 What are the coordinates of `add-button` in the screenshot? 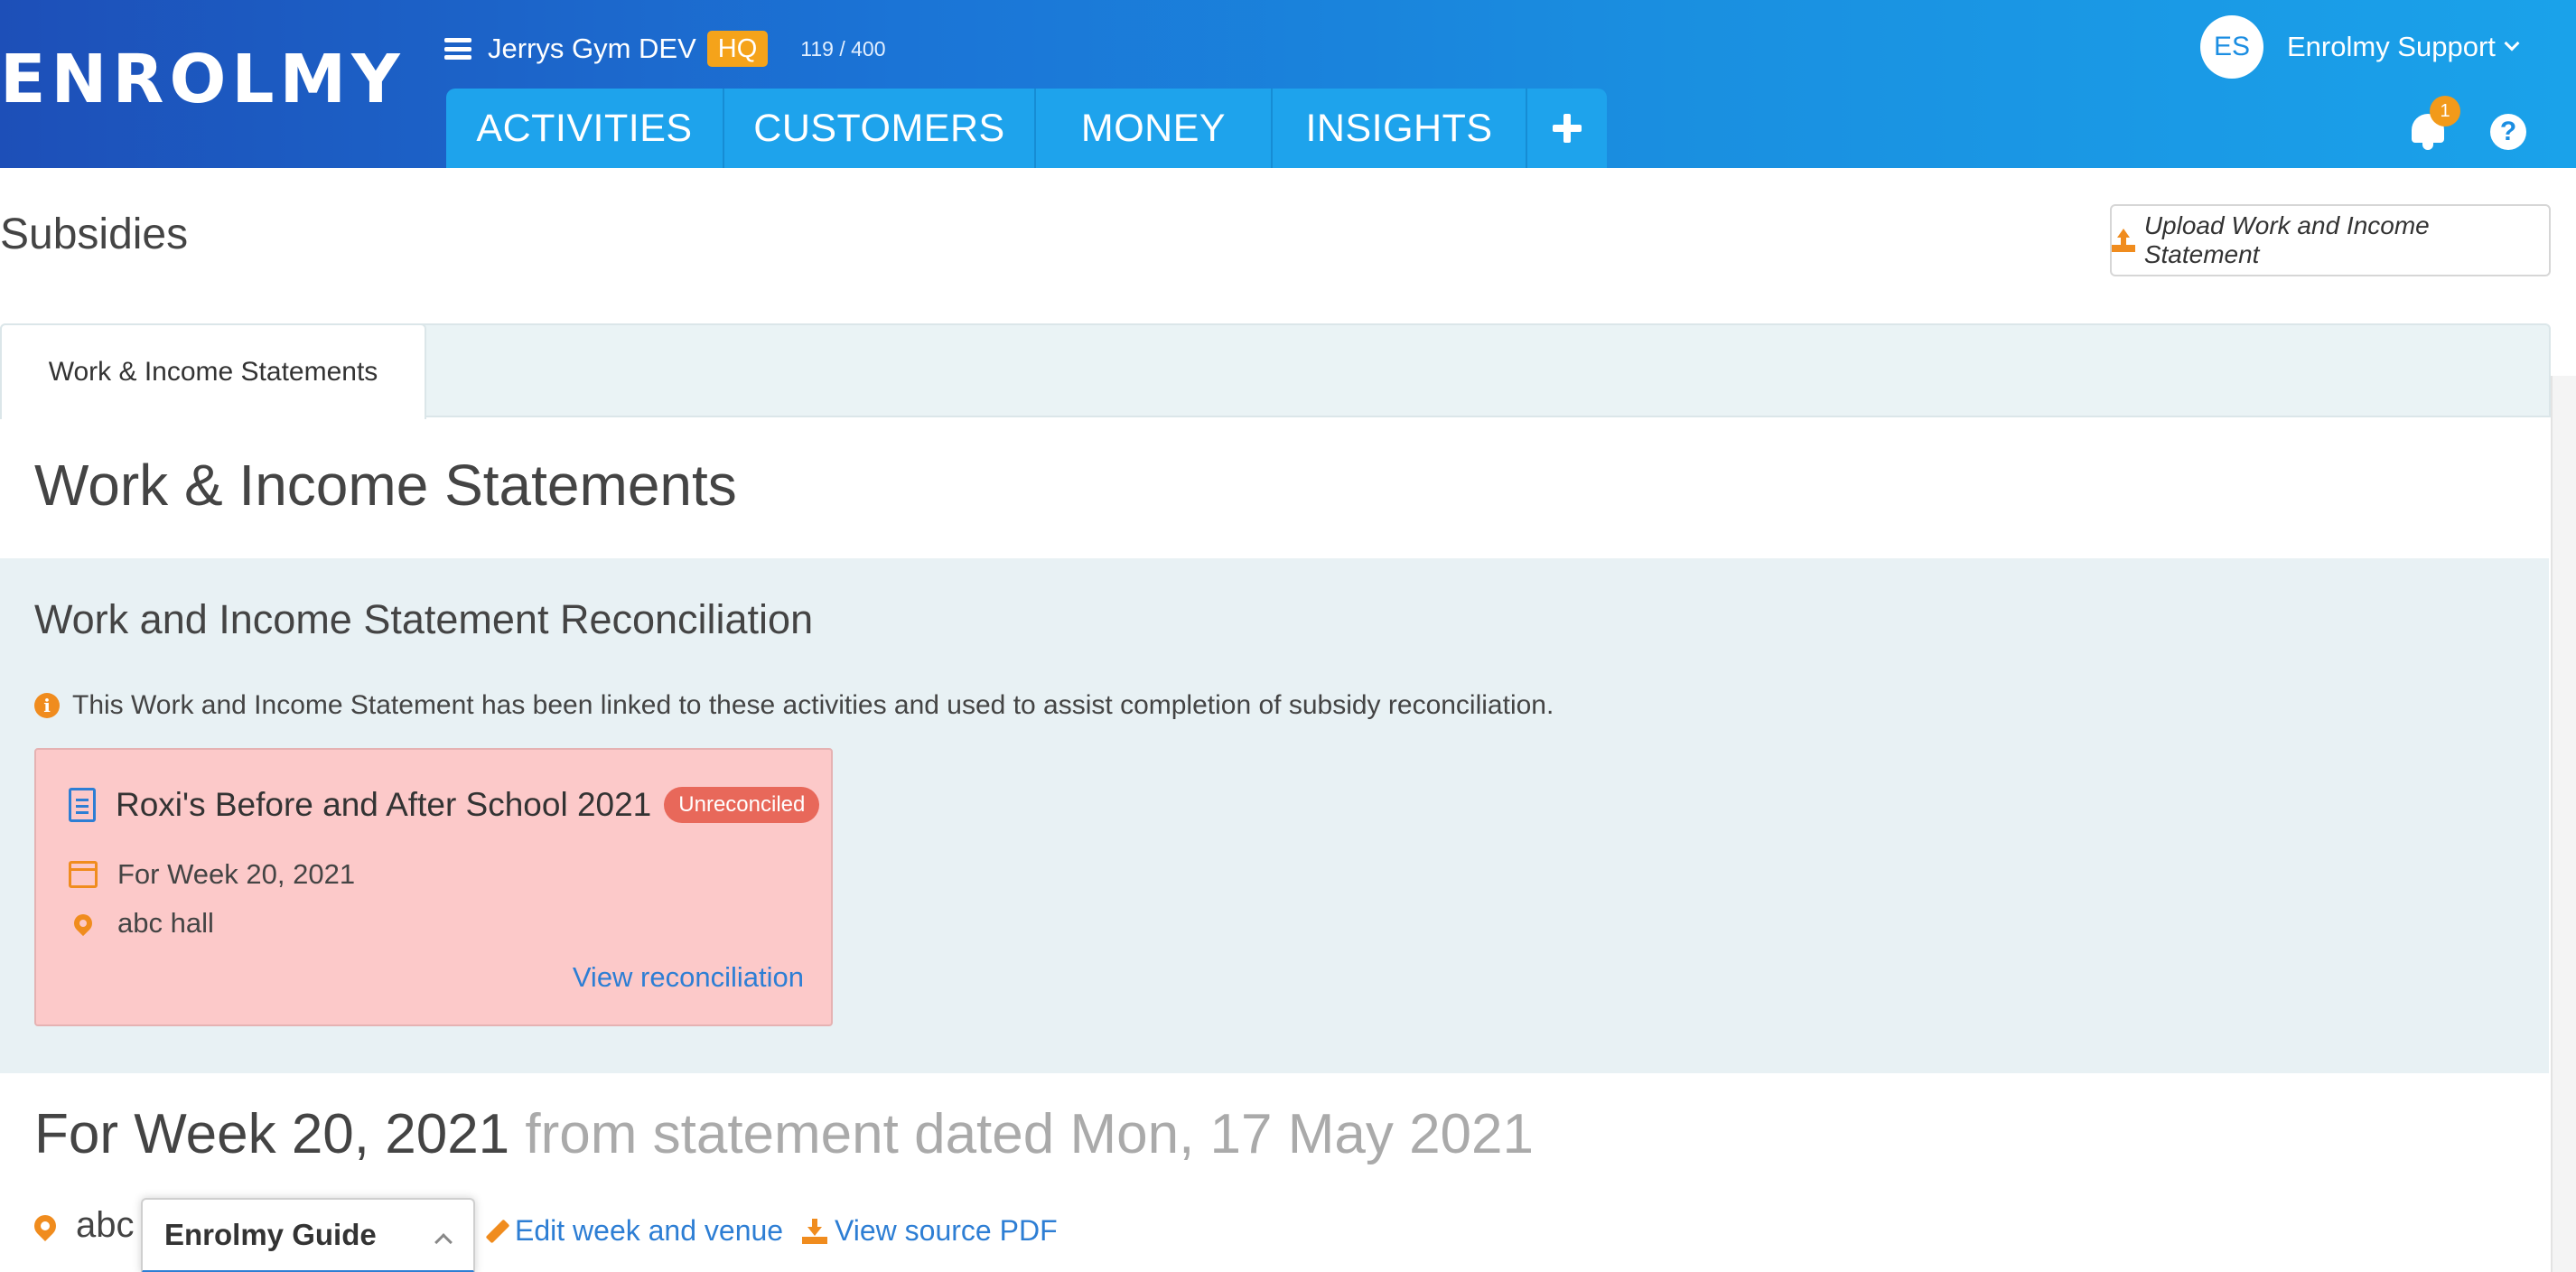 It's located at (1567, 128).